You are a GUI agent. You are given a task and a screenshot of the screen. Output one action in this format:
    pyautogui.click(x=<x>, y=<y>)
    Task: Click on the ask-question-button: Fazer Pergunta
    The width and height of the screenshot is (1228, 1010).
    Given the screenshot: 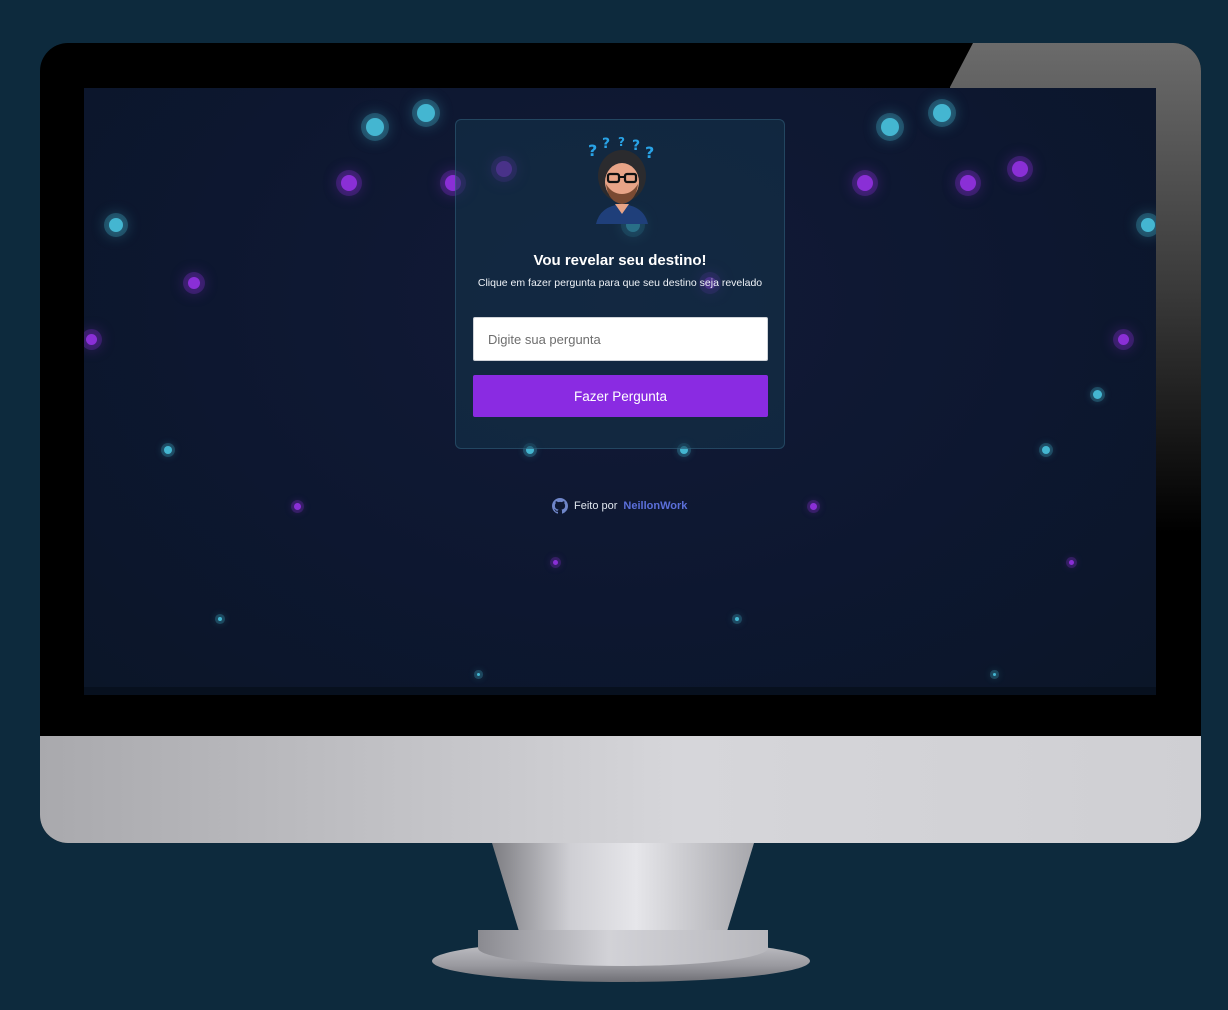 What is the action you would take?
    pyautogui.click(x=620, y=396)
    